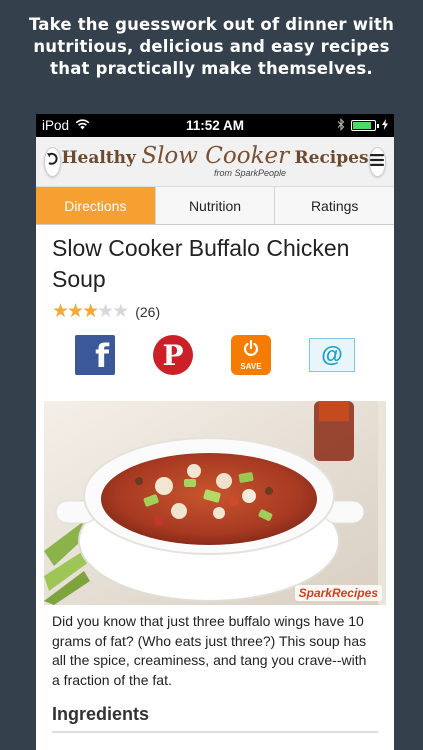 This screenshot has width=423, height=750. Describe the element at coordinates (215, 718) in the screenshot. I see `ingredients-heading: Ingredients` at that location.